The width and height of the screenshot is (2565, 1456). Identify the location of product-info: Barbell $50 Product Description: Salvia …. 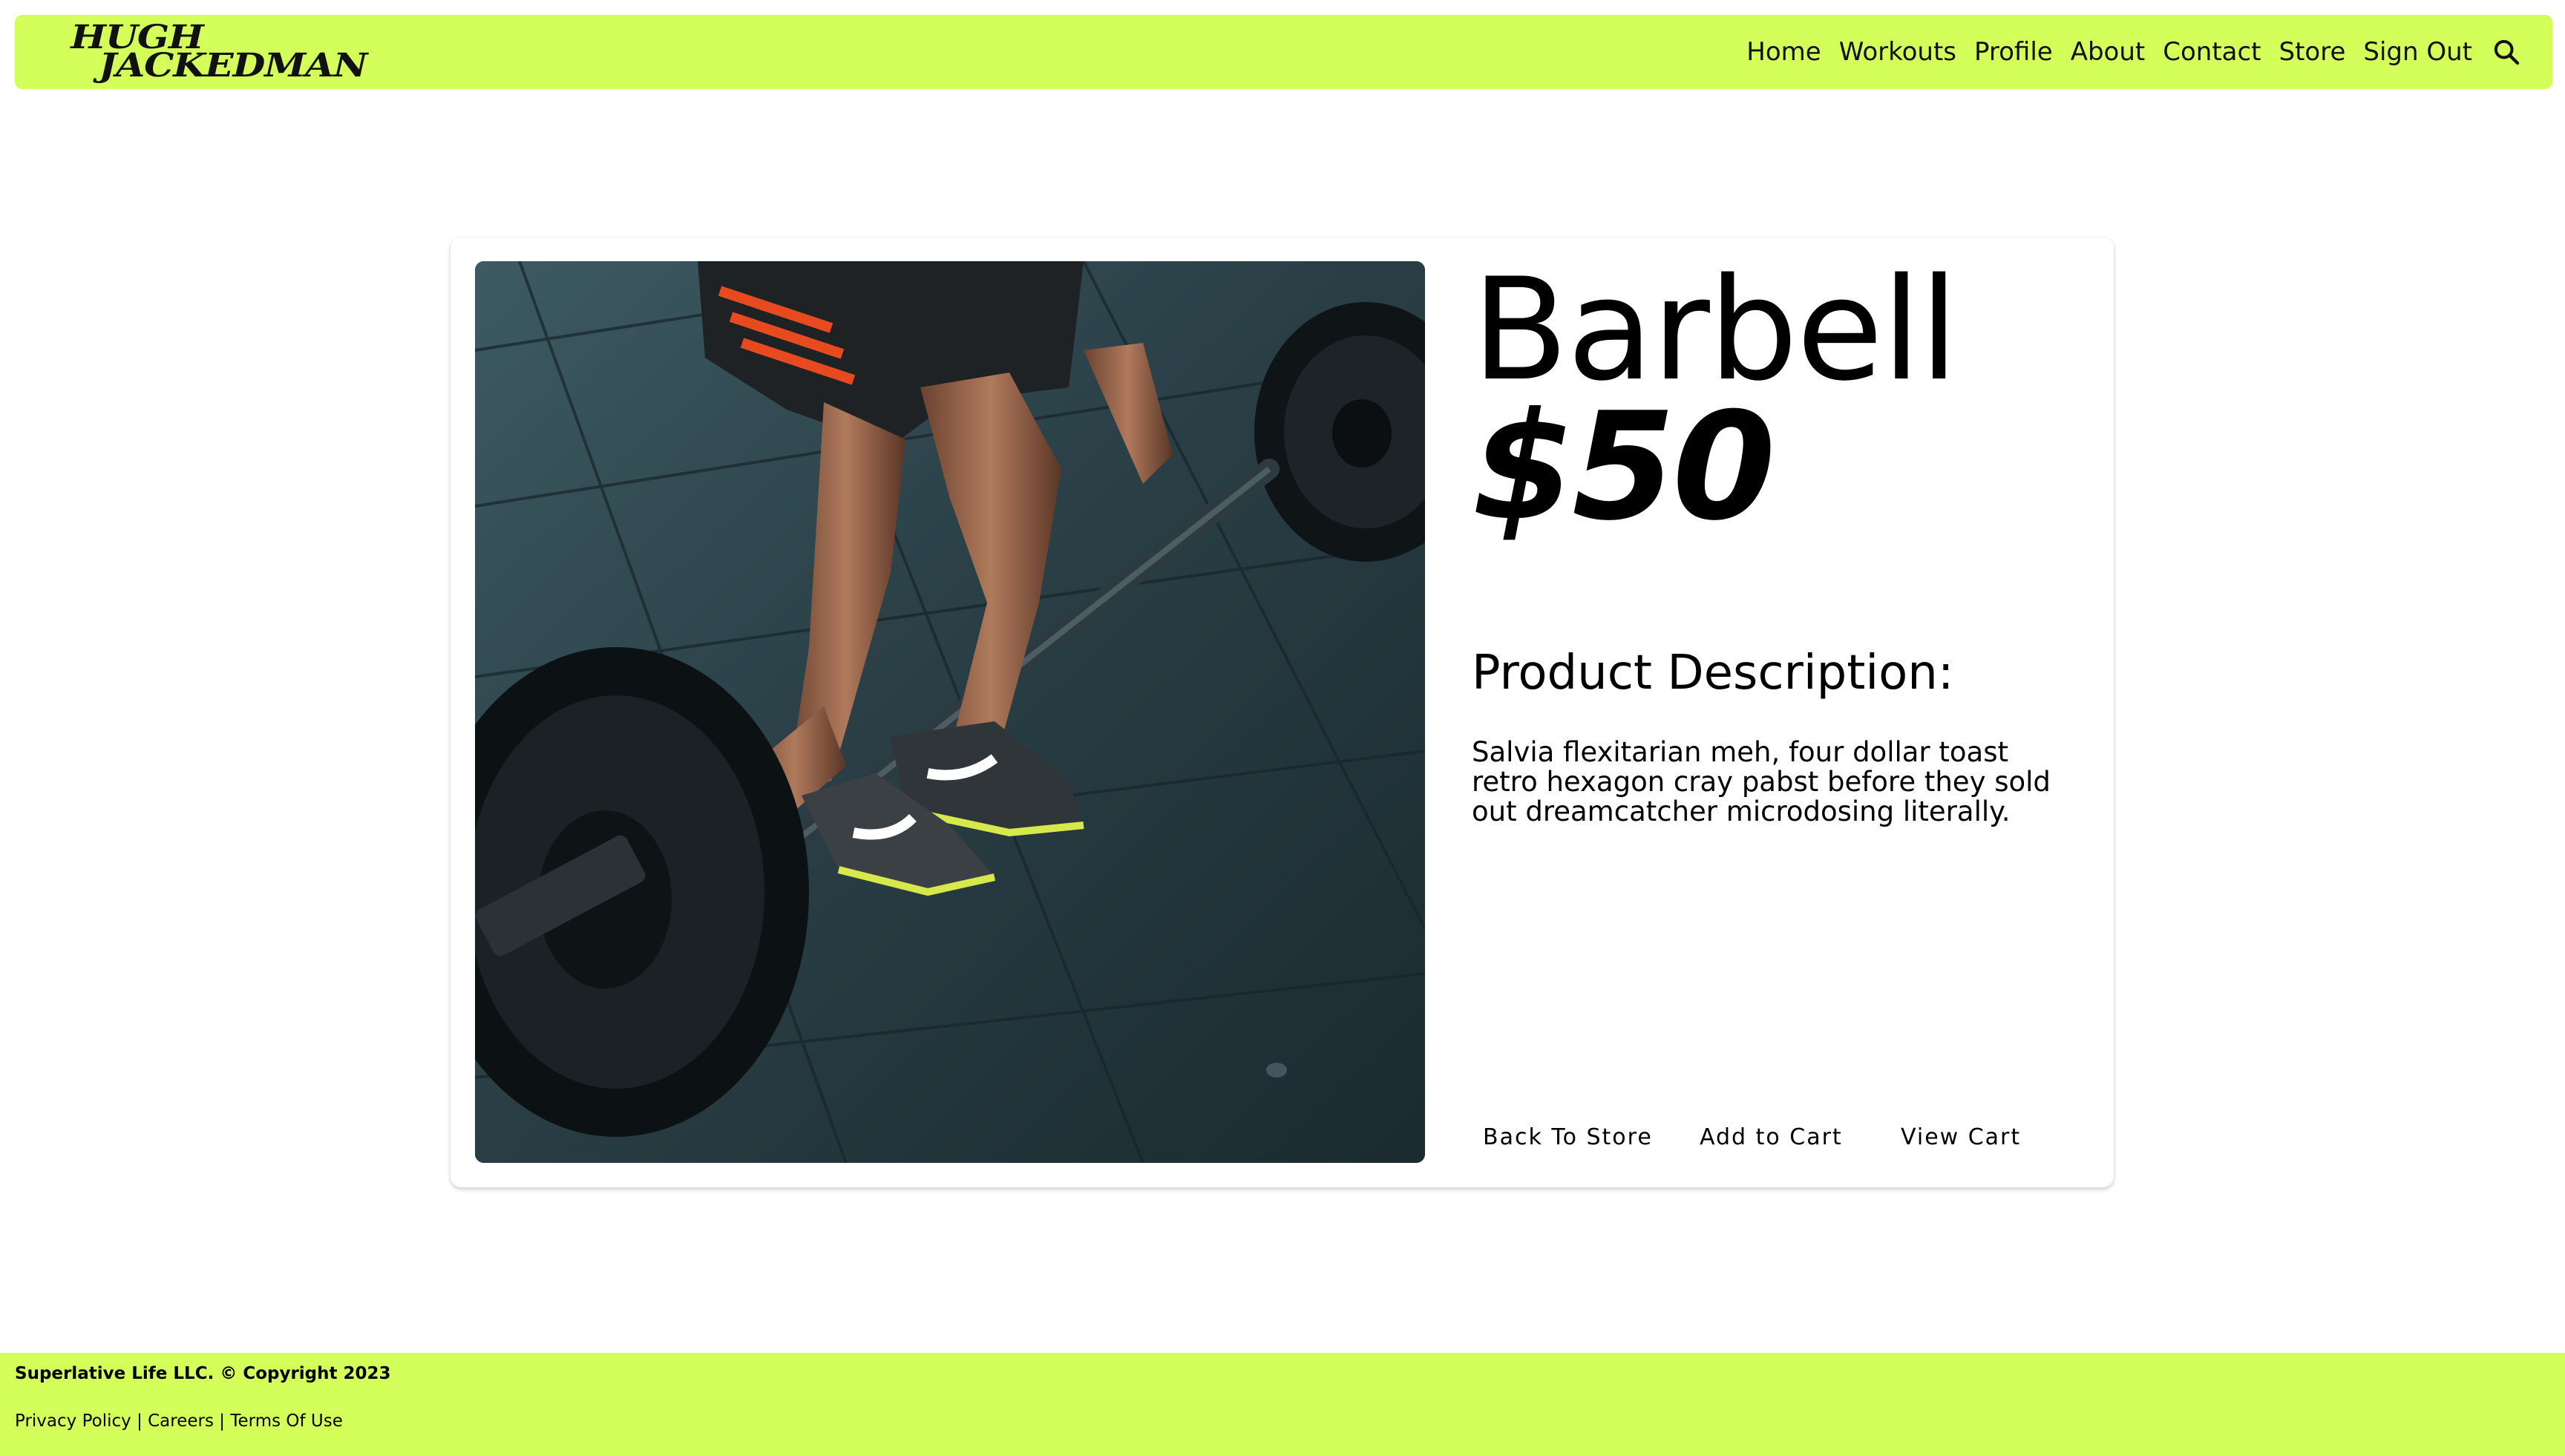
(1776, 537).